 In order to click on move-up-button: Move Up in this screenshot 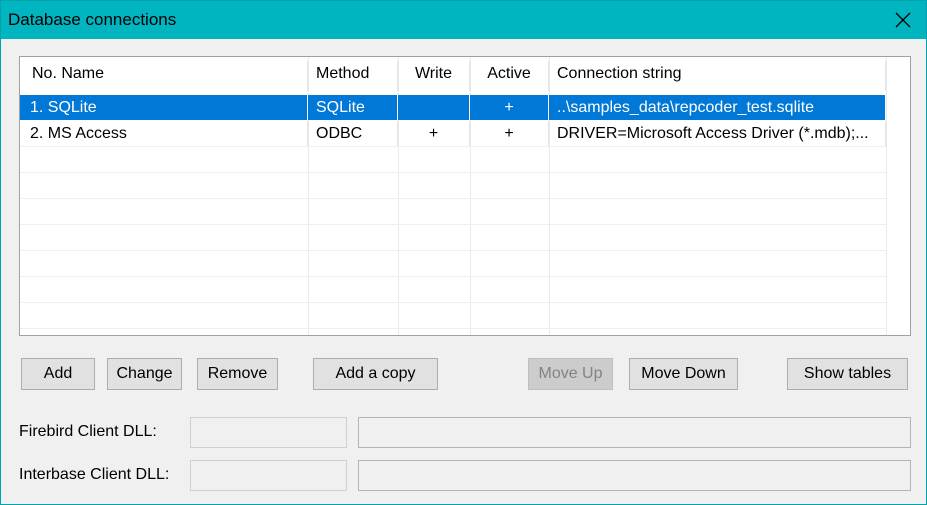, I will do `click(570, 374)`.